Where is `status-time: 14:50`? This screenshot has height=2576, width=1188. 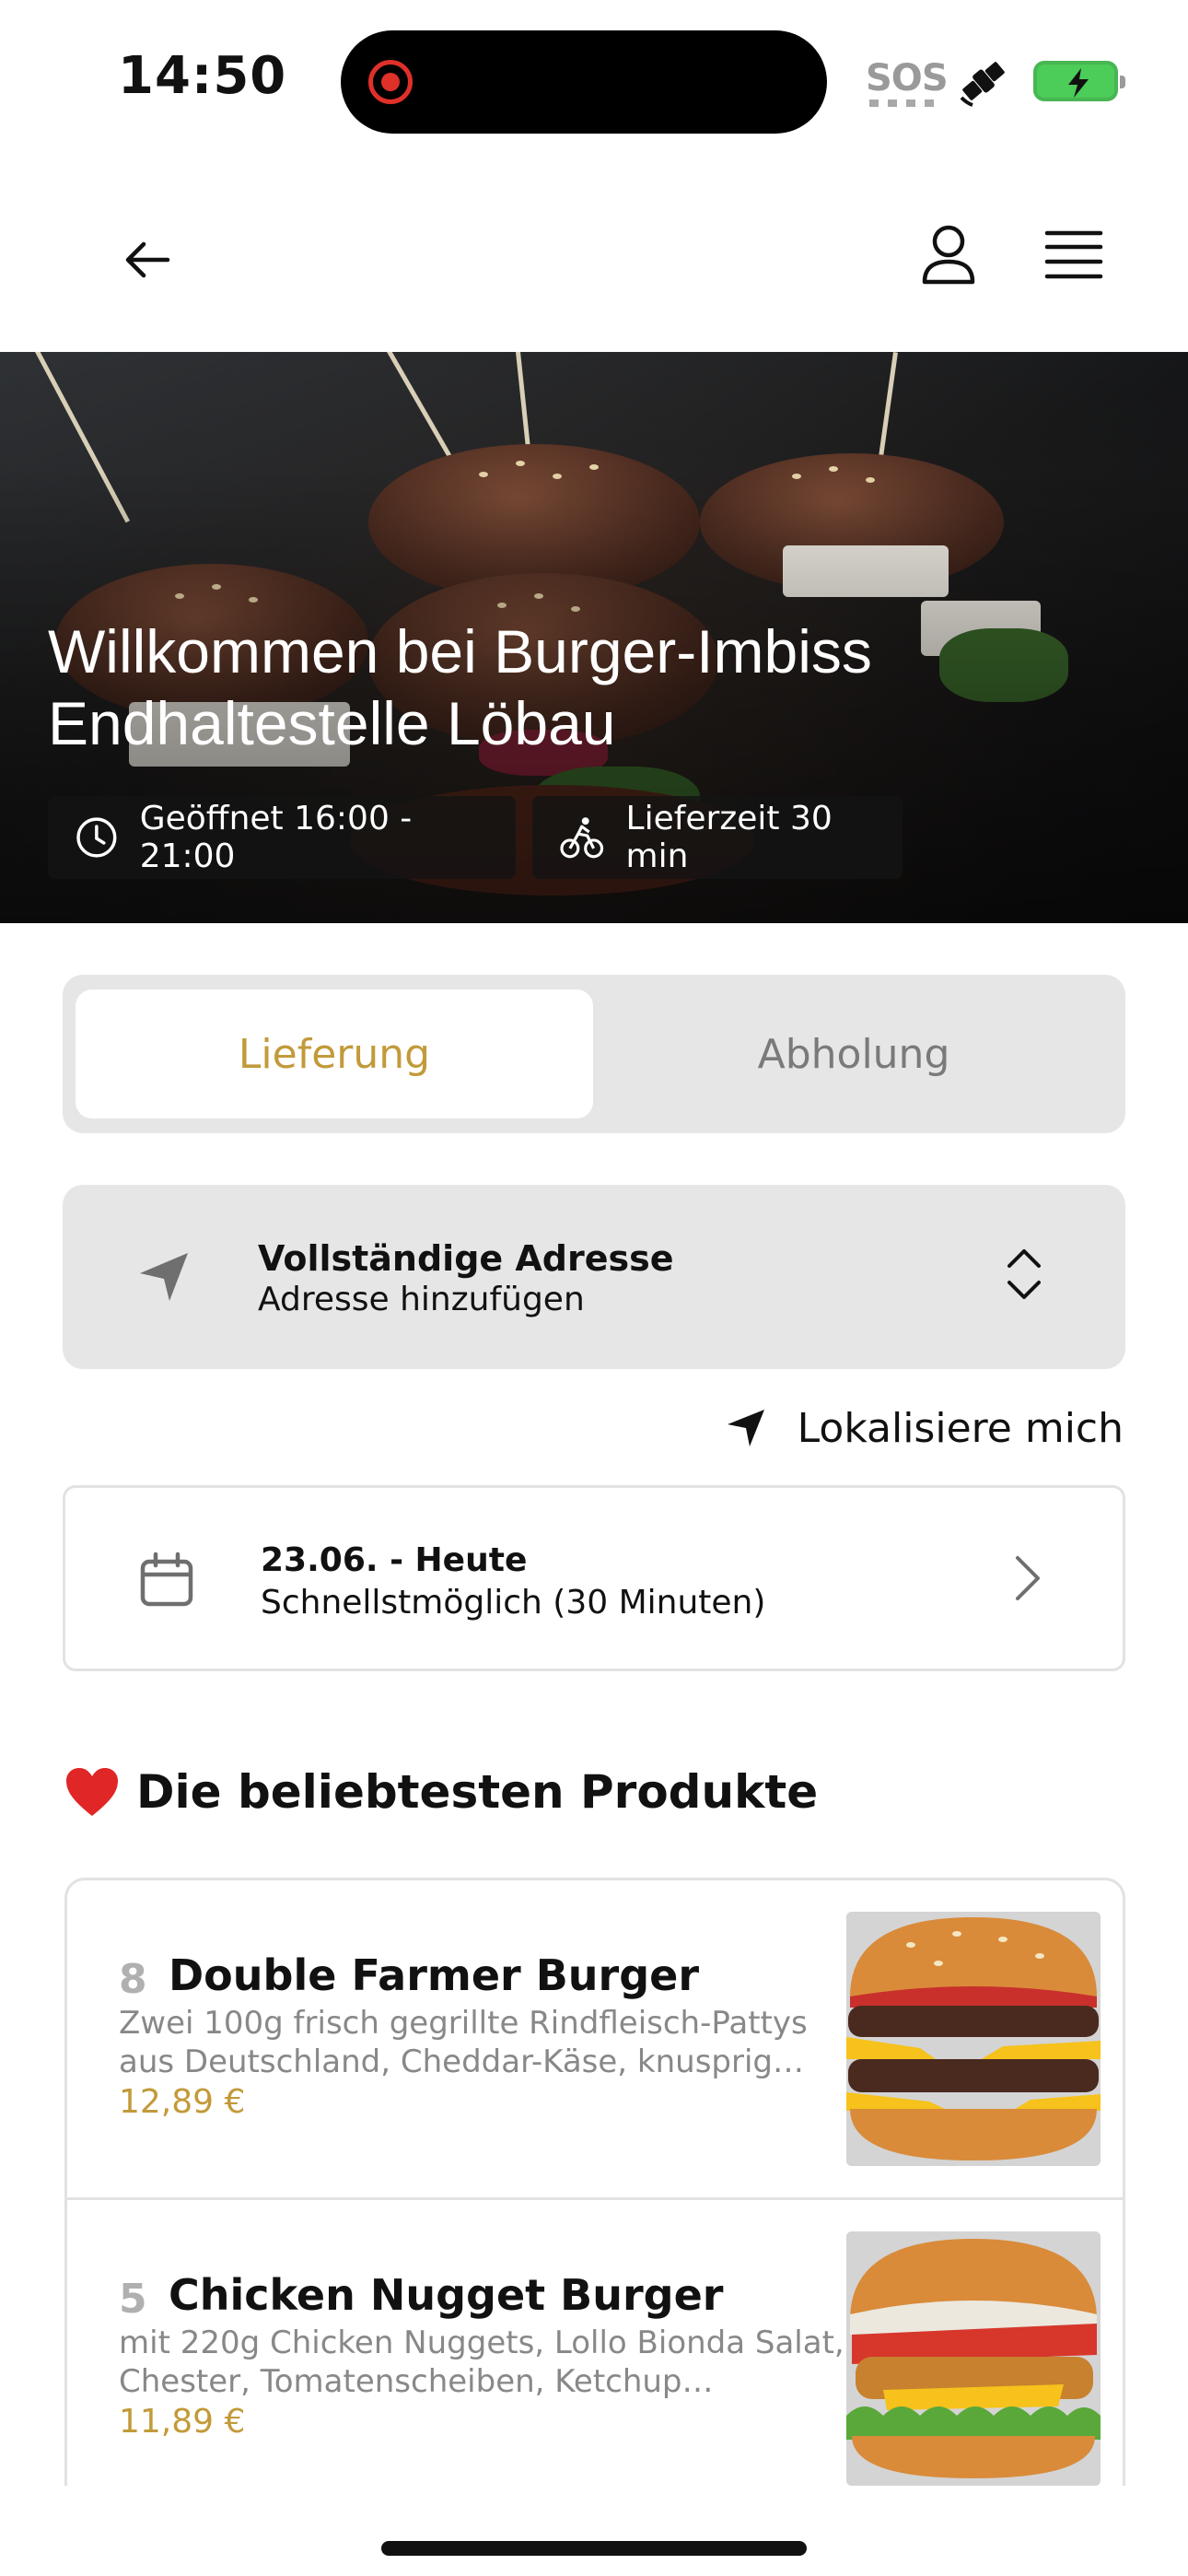
status-time: 14:50 is located at coordinates (202, 76).